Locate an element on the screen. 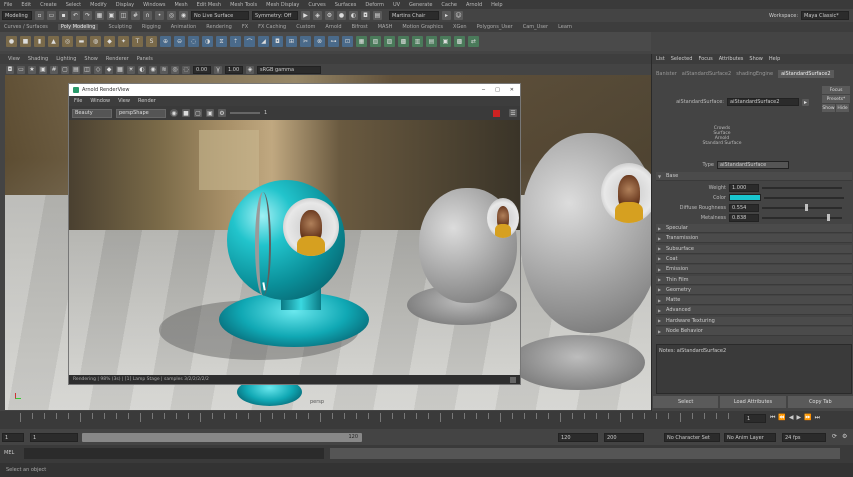 Image resolution: width=853 pixels, height=477 pixels. menu-deform: Deform is located at coordinates (374, 5).